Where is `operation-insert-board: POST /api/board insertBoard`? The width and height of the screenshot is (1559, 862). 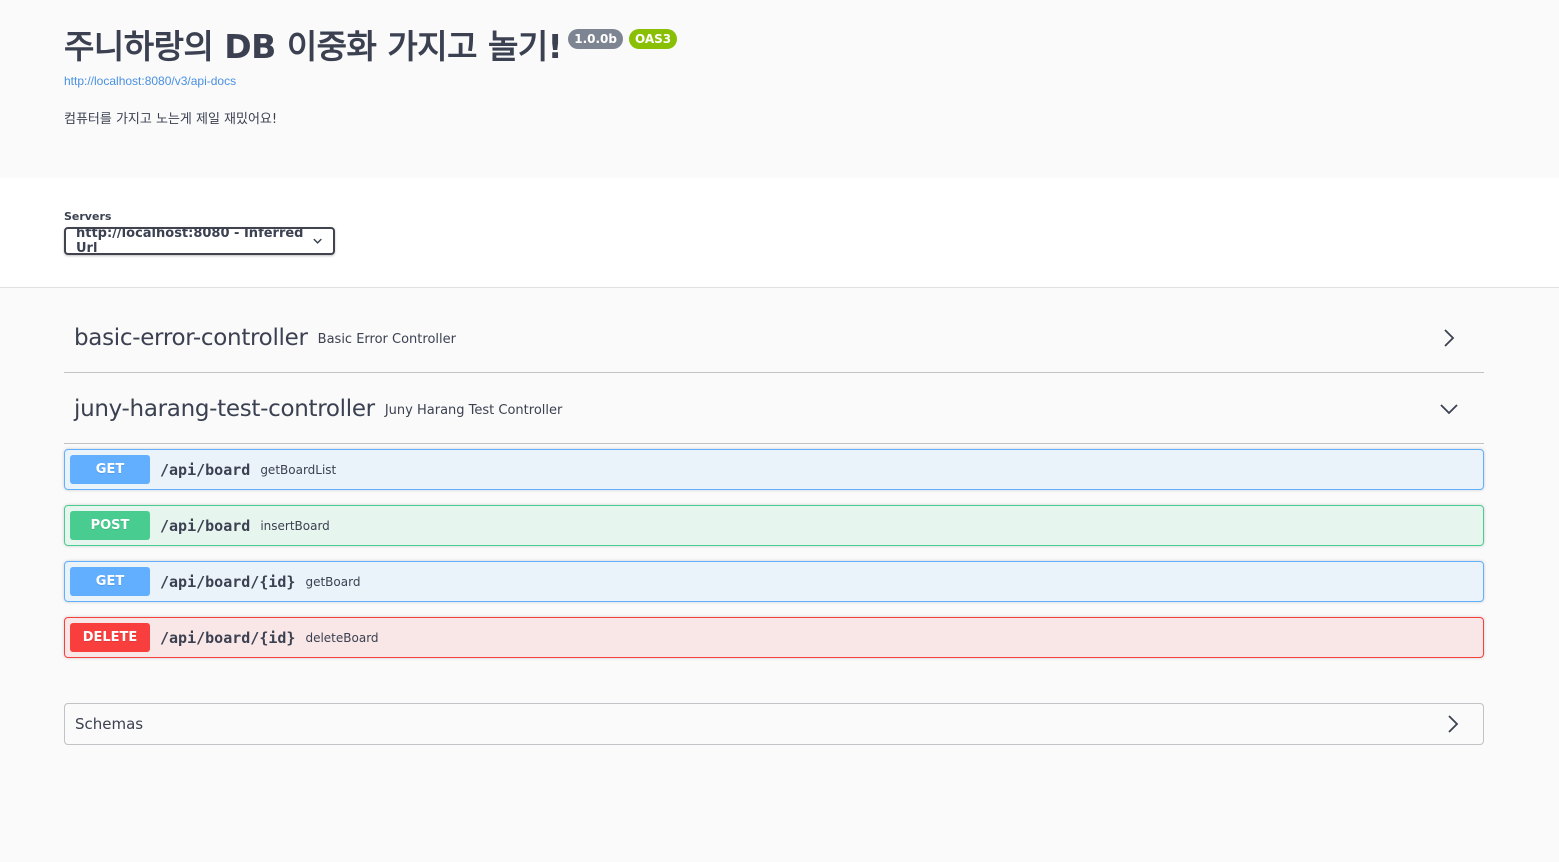 operation-insert-board: POST /api/board insertBoard is located at coordinates (774, 525).